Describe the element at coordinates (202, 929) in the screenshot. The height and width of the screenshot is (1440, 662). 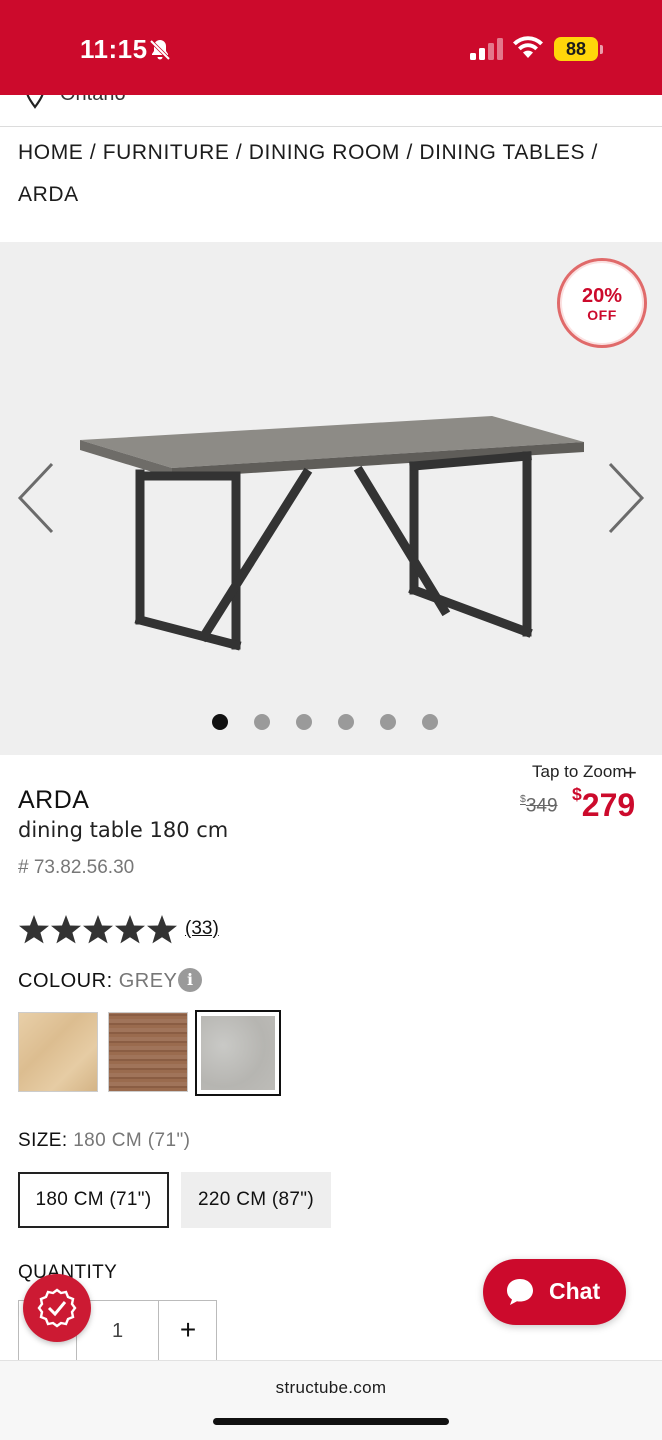
I see `review-count-link: (33)` at that location.